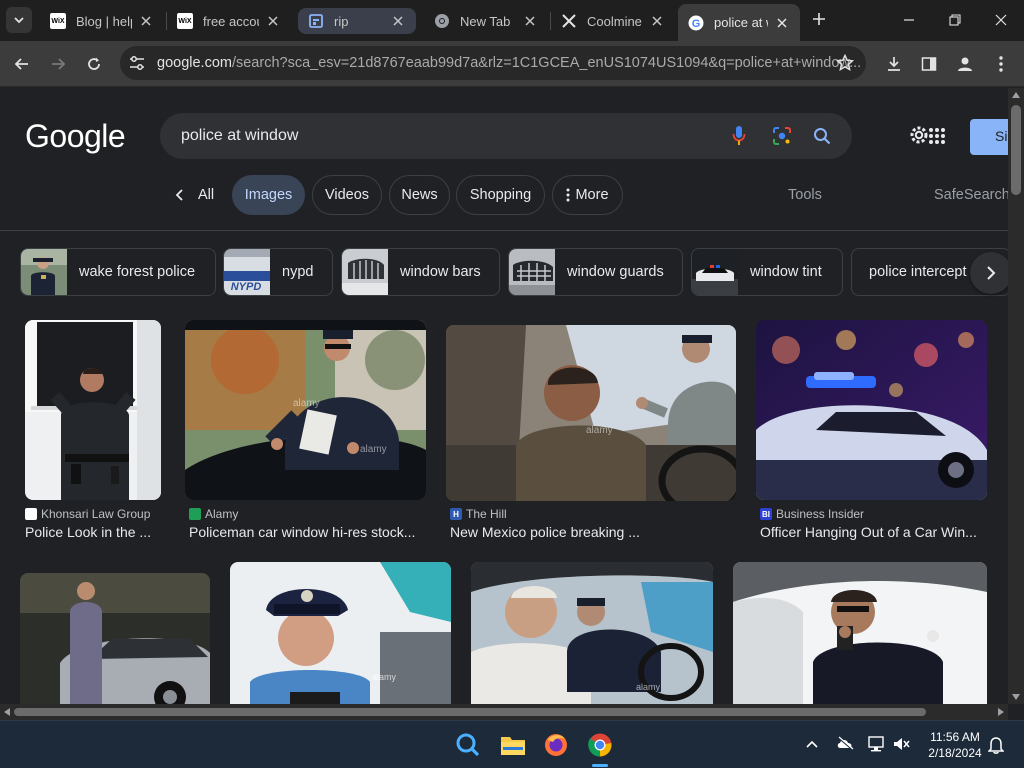 The image size is (1024, 768). I want to click on horizontal-scrollbar-thumb, so click(470, 712).